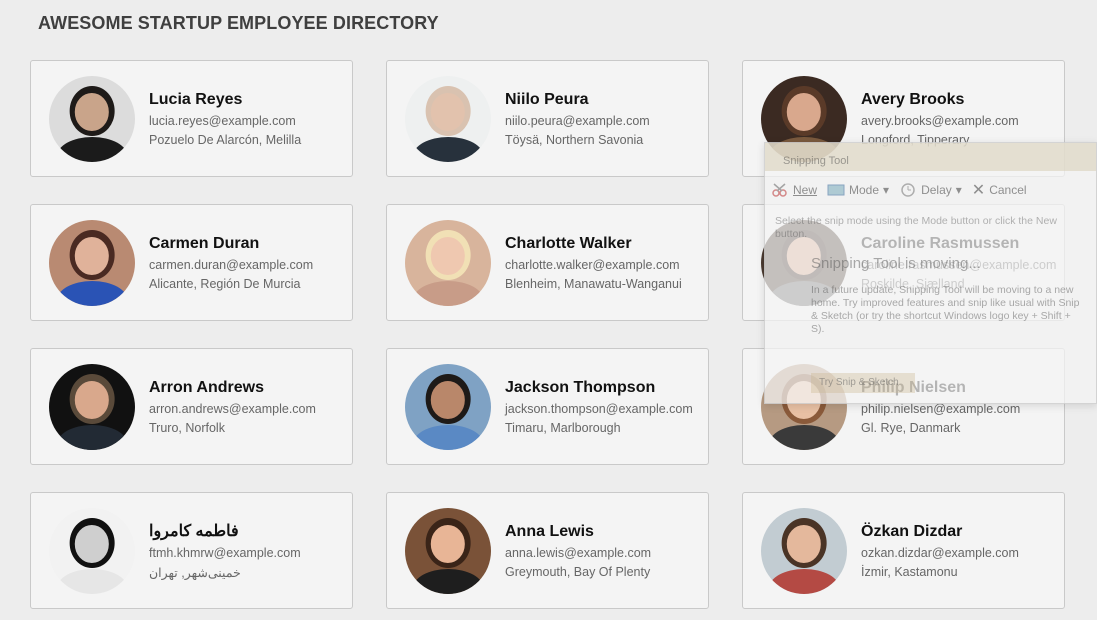 The width and height of the screenshot is (1097, 620). I want to click on employee-email: lucia.reyes@example.com, so click(222, 120).